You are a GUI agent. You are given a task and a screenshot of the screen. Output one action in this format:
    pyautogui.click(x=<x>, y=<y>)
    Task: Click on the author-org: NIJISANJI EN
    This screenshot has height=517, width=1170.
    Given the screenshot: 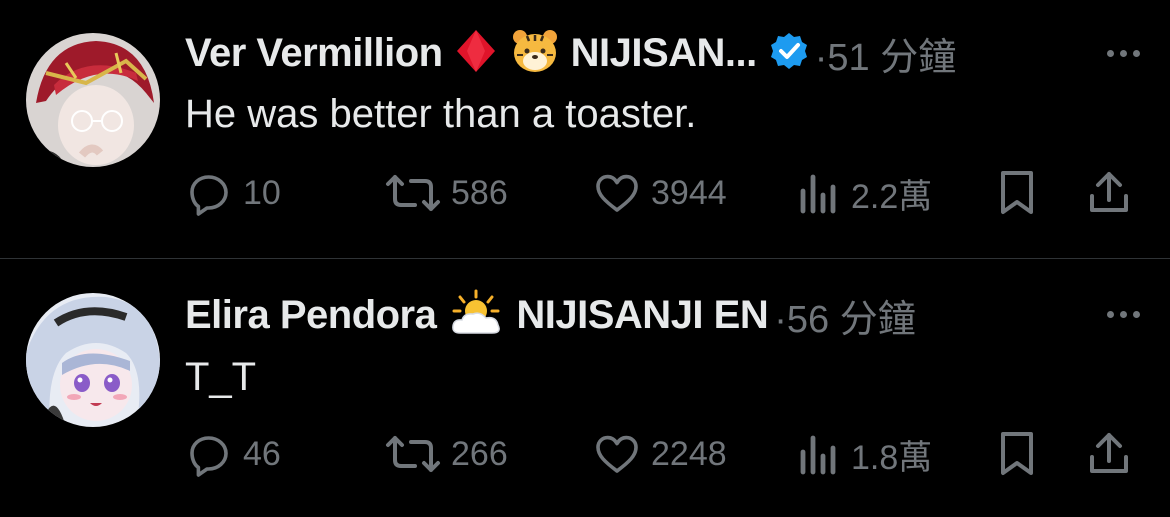 What is the action you would take?
    pyautogui.click(x=642, y=314)
    